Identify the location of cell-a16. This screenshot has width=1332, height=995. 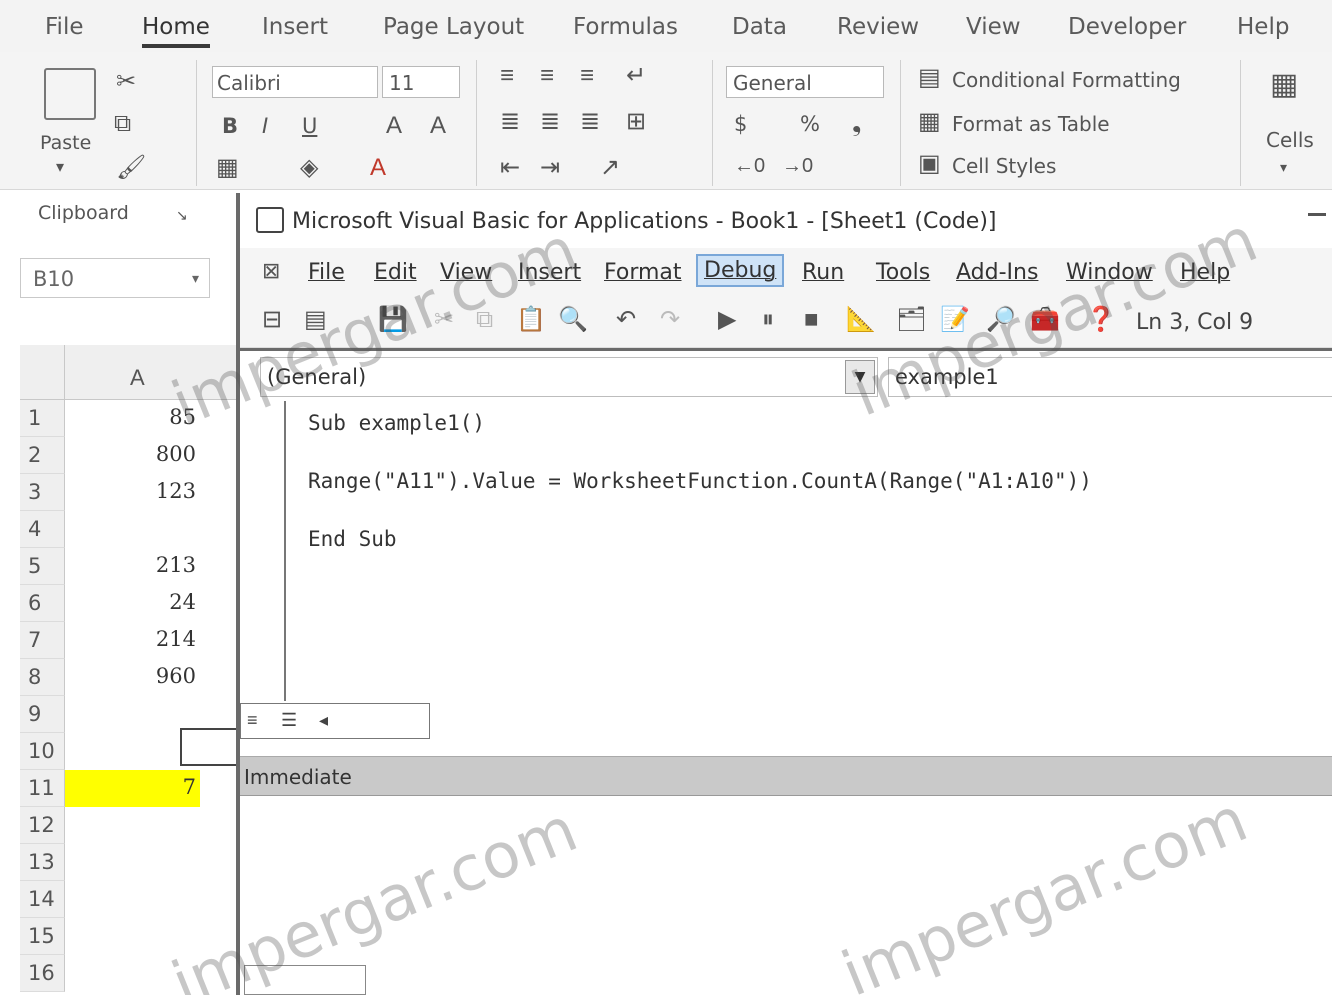
(132, 973).